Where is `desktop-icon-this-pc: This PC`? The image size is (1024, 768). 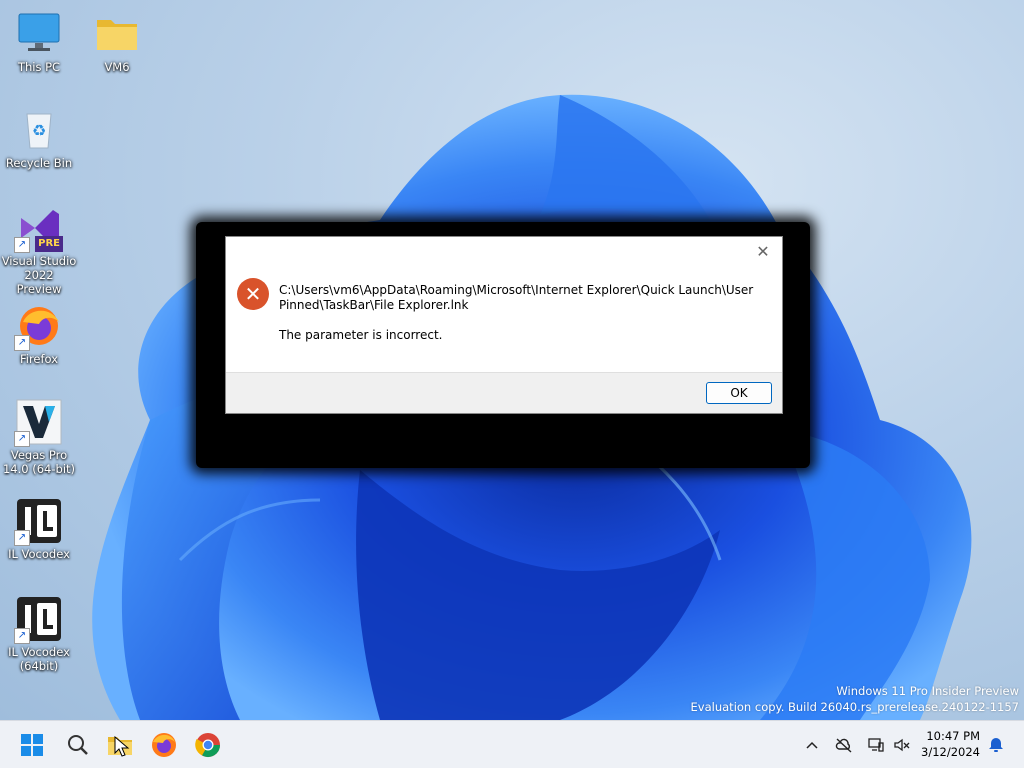 desktop-icon-this-pc: This PC is located at coordinates (39, 42).